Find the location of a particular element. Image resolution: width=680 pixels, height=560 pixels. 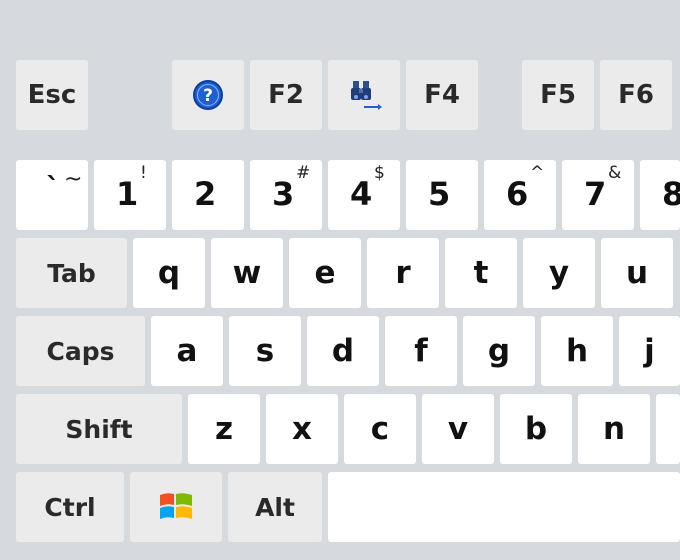

letter-f-key: f is located at coordinates (421, 351).